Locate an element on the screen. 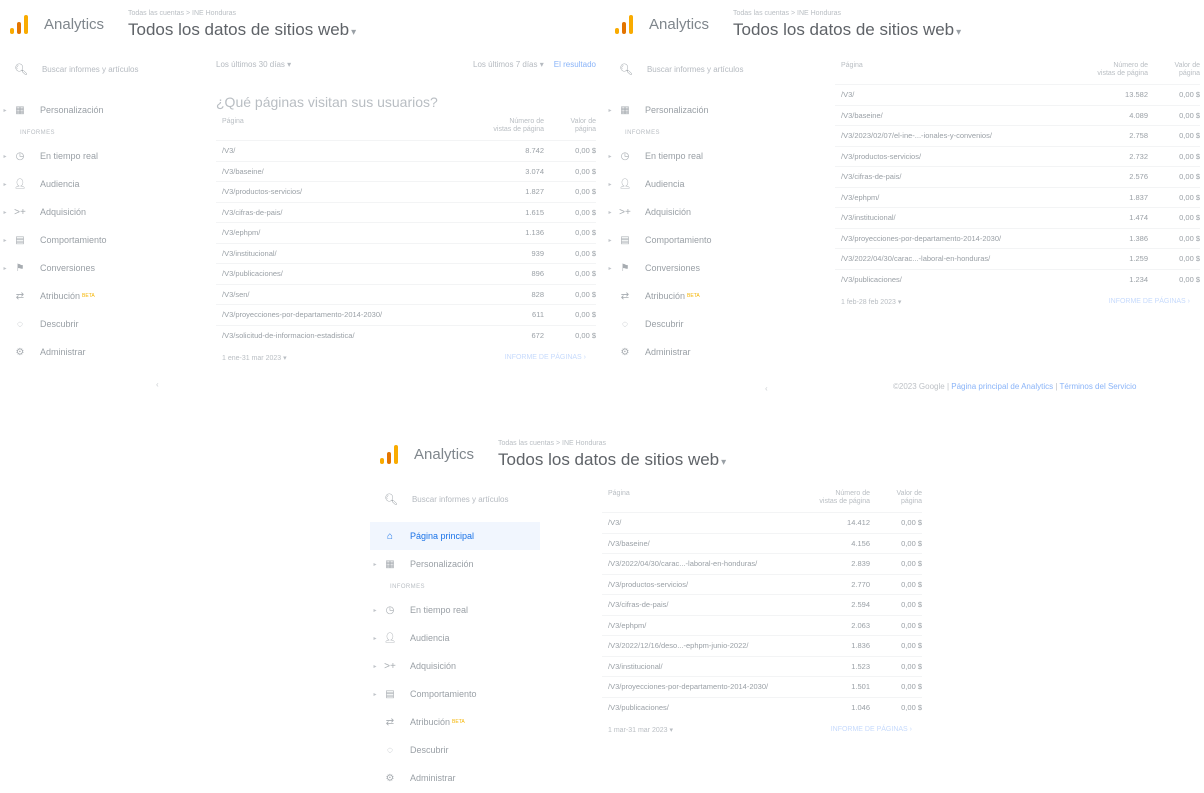  table-row: /V3/13.582 0,00 $ is located at coordinates (1017, 94).